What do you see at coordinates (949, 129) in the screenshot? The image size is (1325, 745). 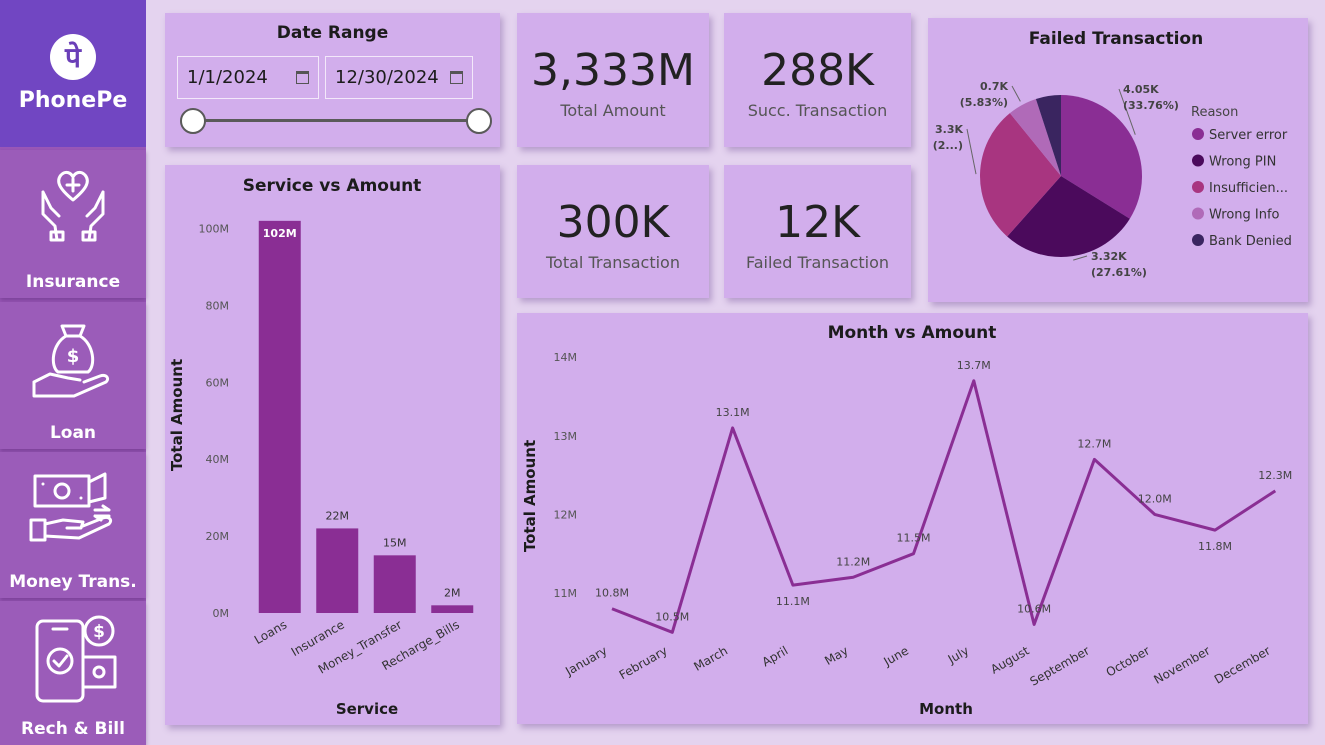 I see `pie-data-label: 3.3K` at bounding box center [949, 129].